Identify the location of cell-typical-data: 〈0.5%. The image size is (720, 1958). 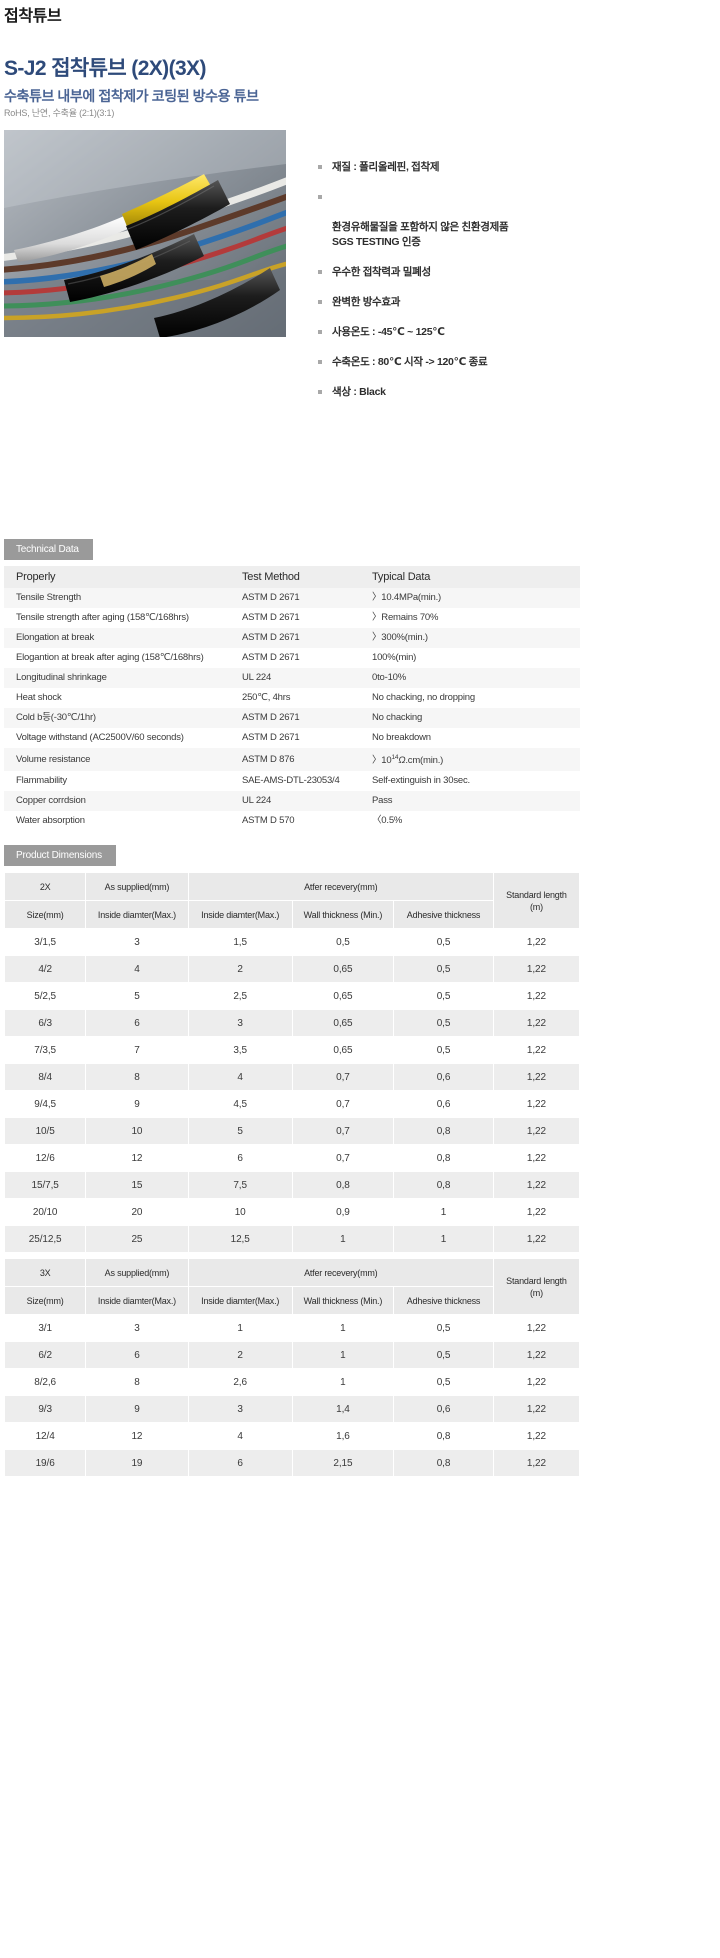
(387, 821).